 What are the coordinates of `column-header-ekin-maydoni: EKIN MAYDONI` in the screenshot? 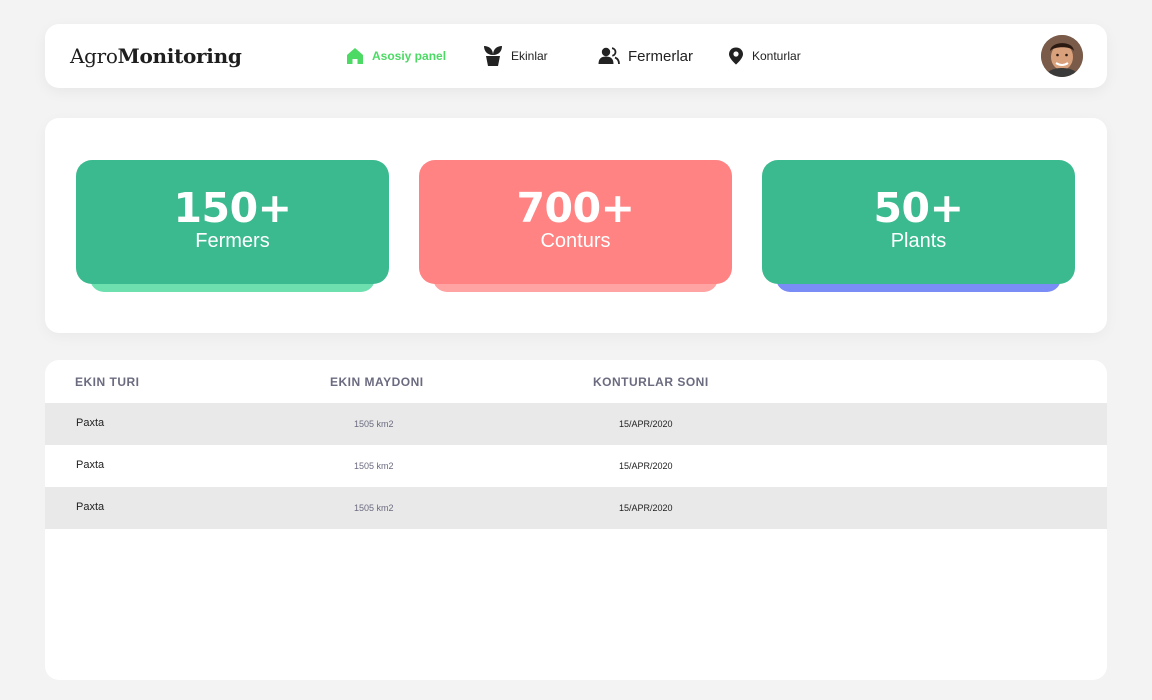 It's located at (377, 382).